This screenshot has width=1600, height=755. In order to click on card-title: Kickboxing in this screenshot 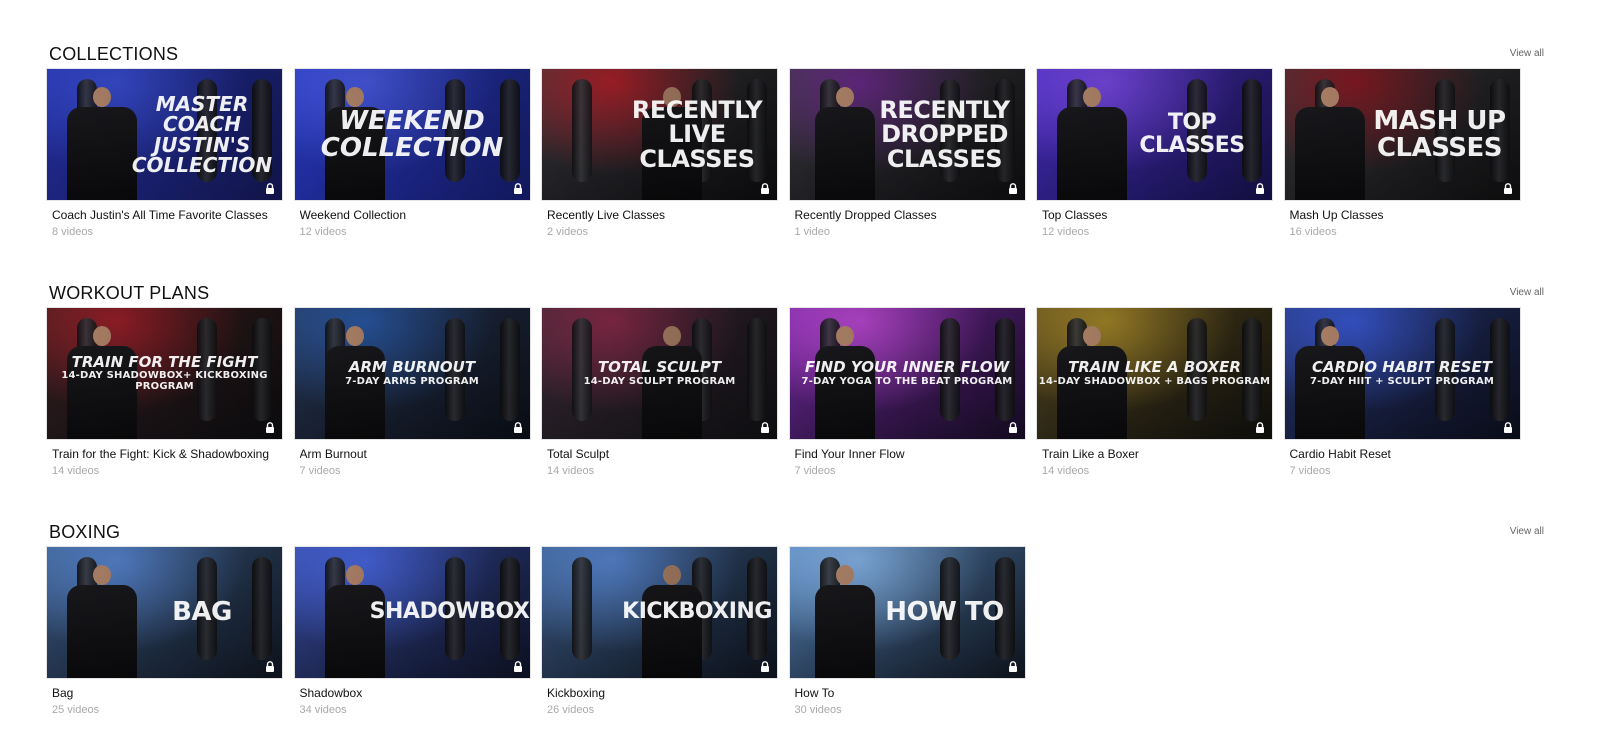, I will do `click(662, 693)`.